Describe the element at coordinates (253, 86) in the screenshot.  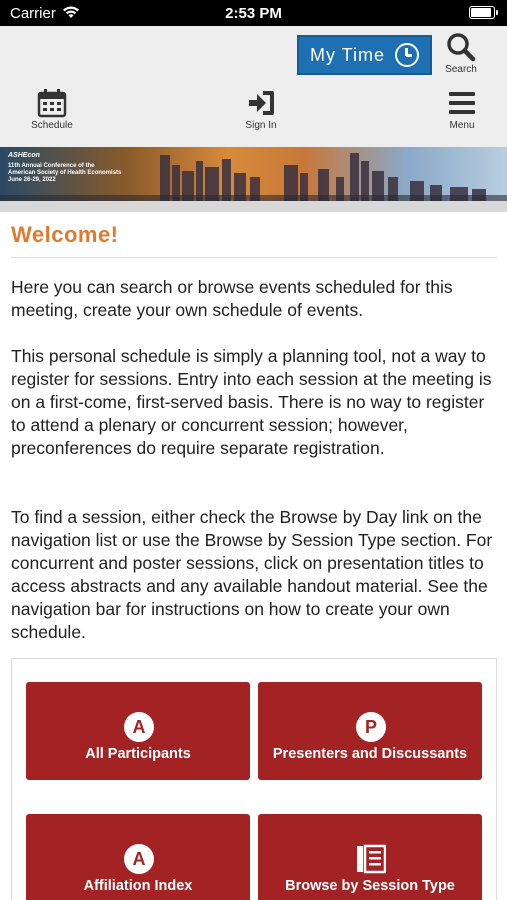
I see `app-header: My Time Search Schedule Sign In Menu` at that location.